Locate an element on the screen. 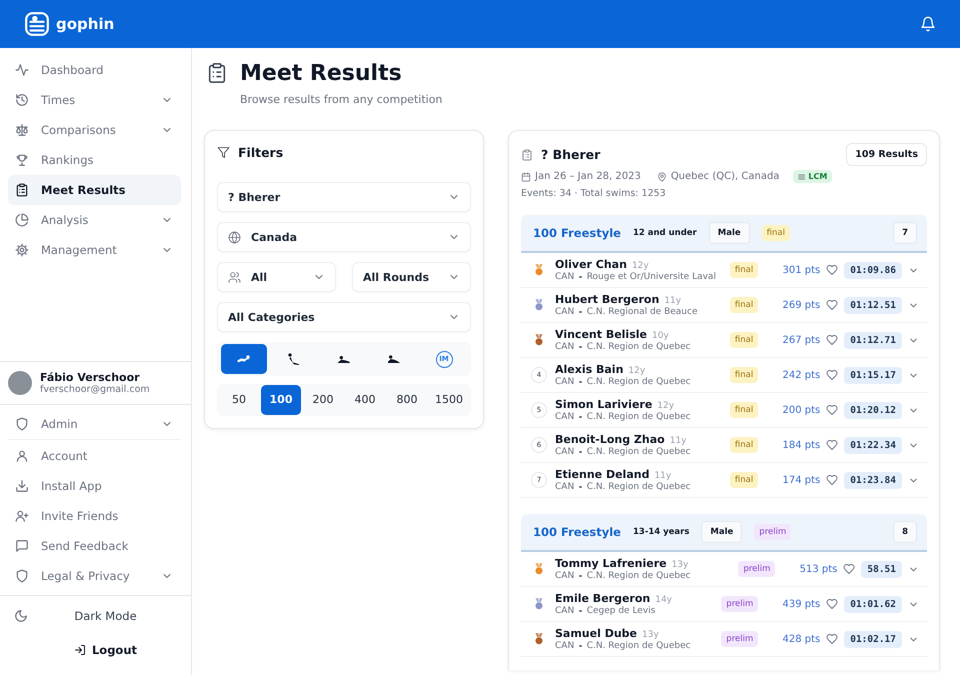 The image size is (960, 675). bell-icon is located at coordinates (928, 24).